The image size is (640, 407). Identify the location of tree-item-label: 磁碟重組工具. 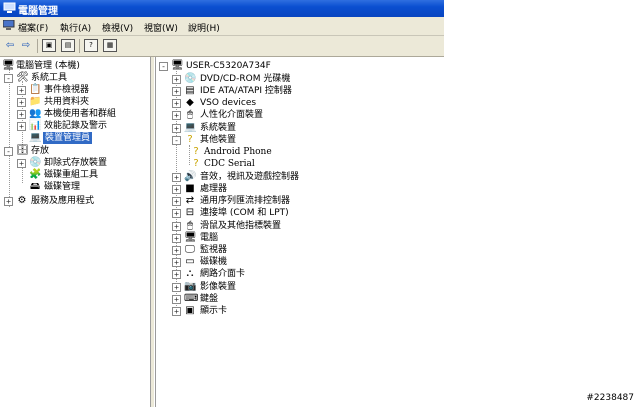
(71, 175).